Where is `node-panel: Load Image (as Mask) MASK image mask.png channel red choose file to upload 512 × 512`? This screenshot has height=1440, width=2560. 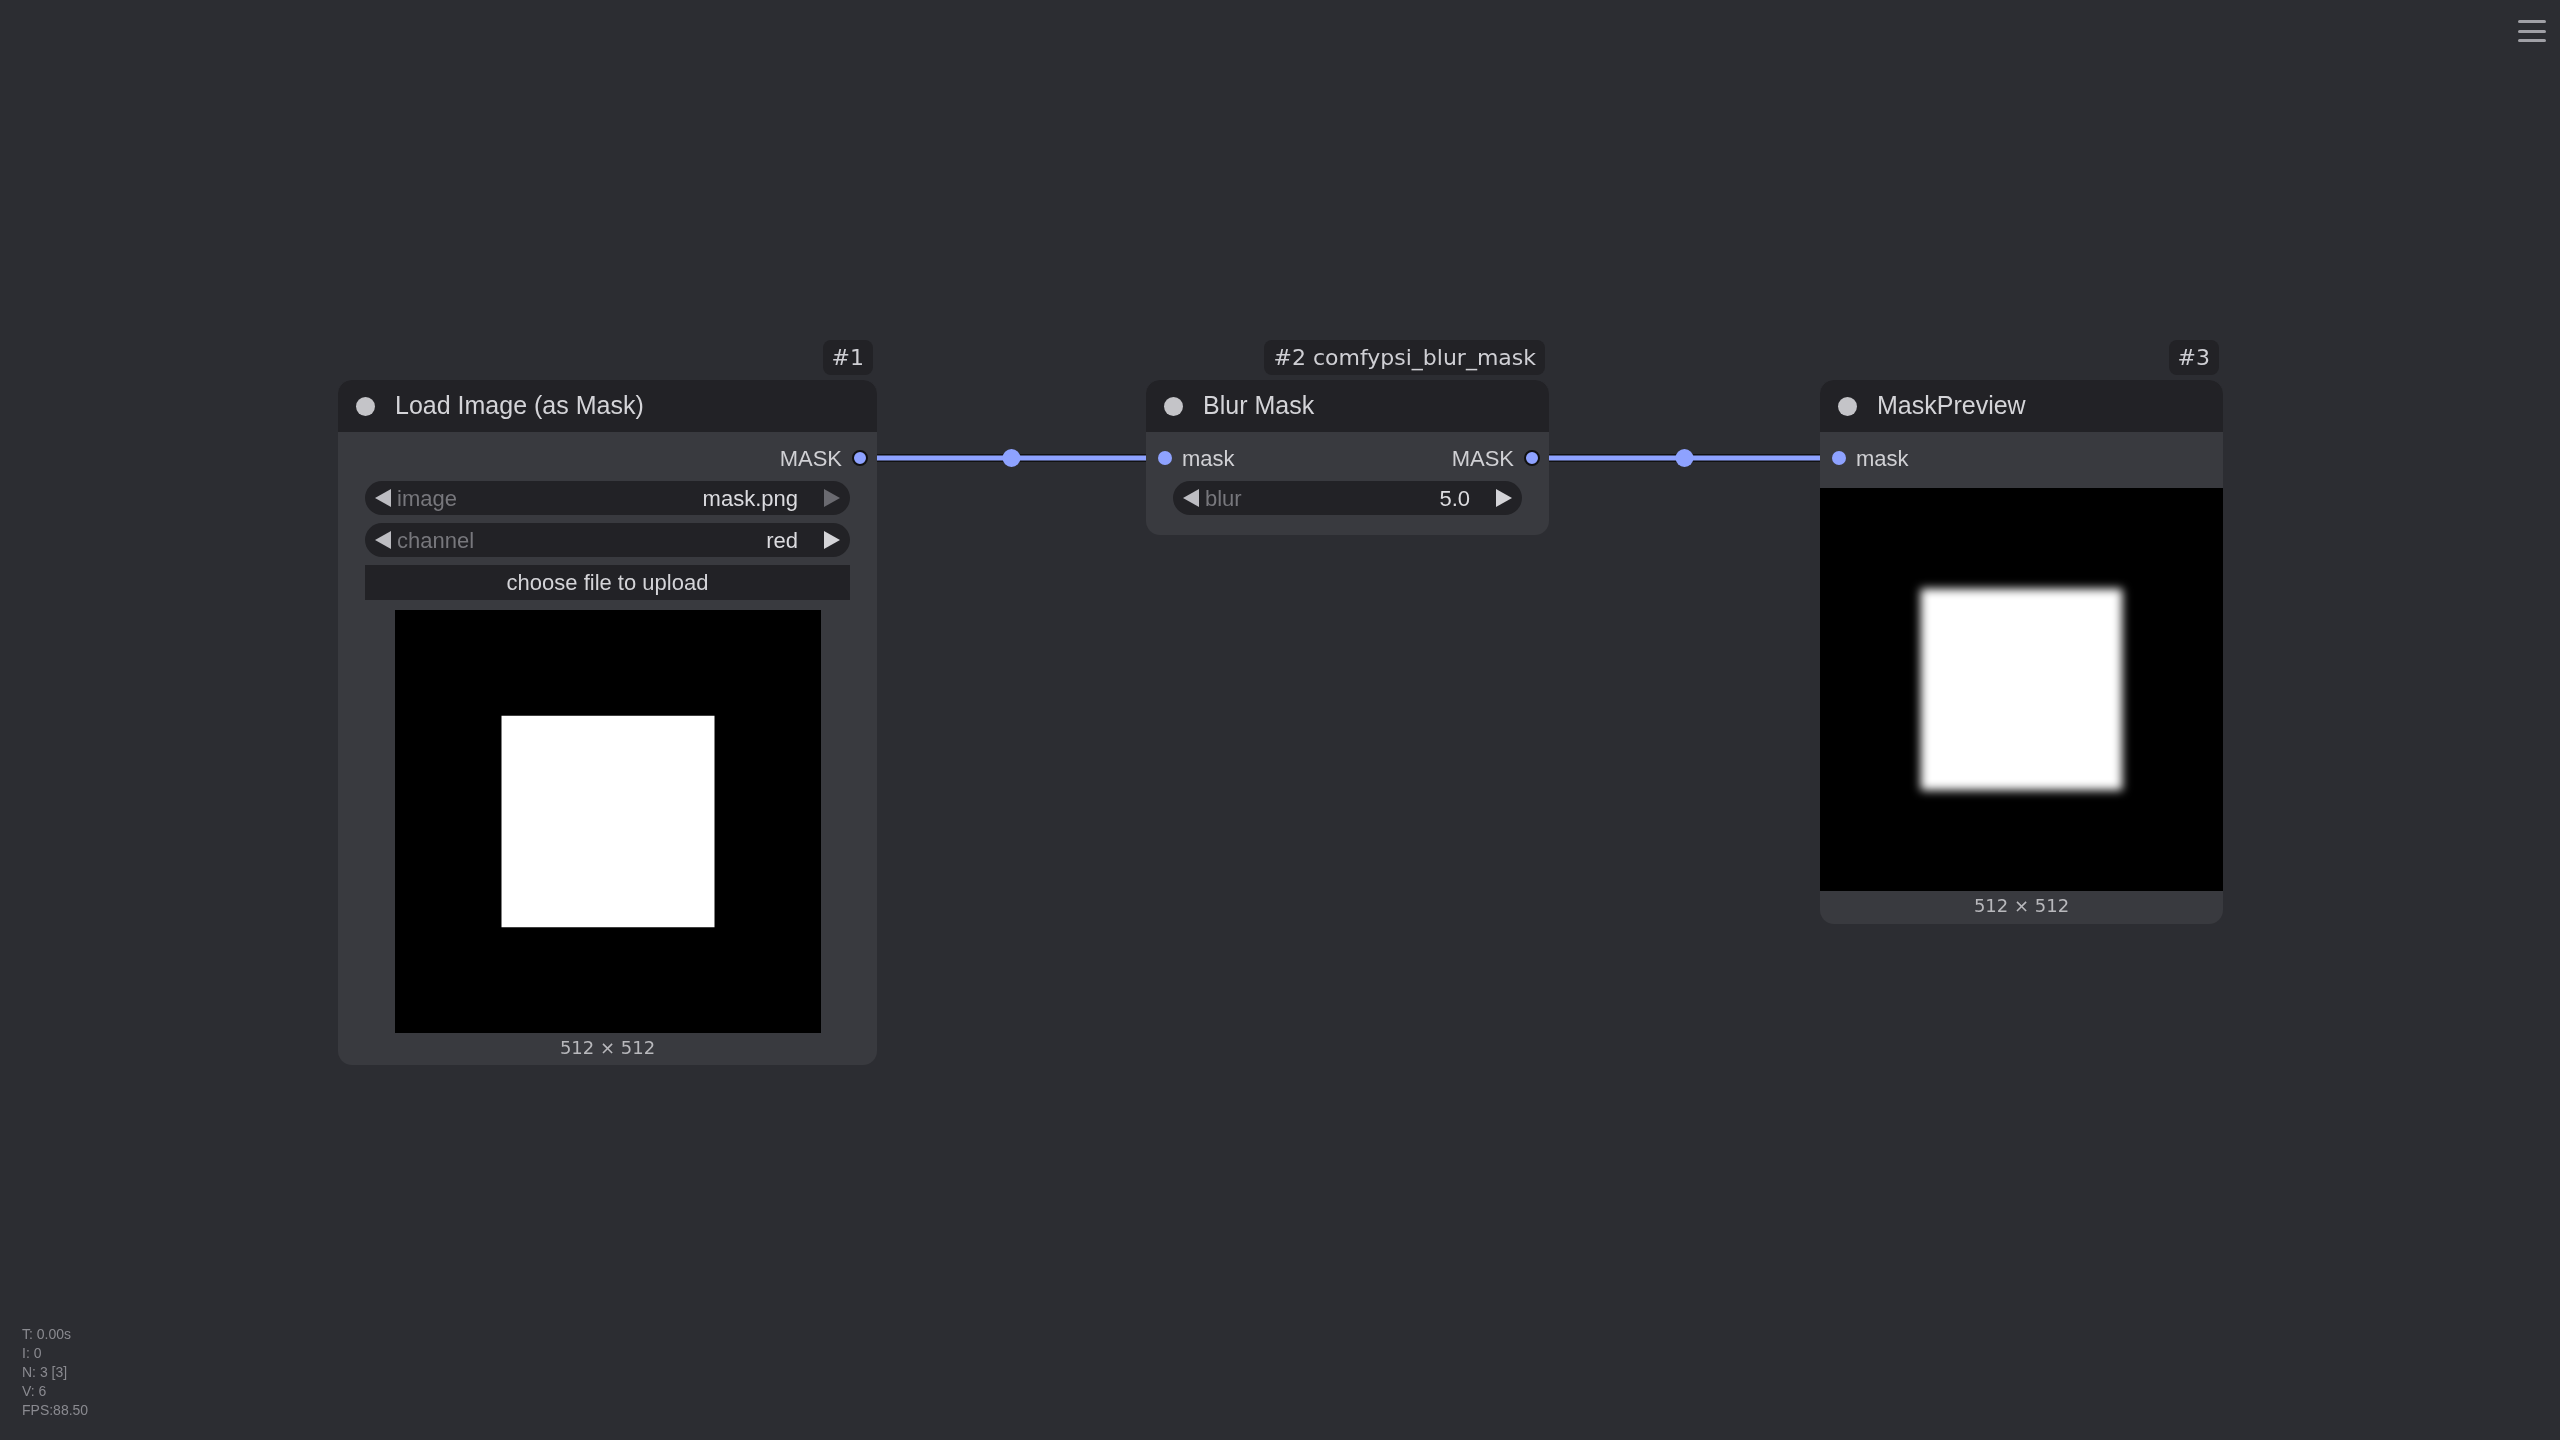
node-panel: Load Image (as Mask) MASK image mask.png channel red choose file to upload 512 × 512 is located at coordinates (607, 722).